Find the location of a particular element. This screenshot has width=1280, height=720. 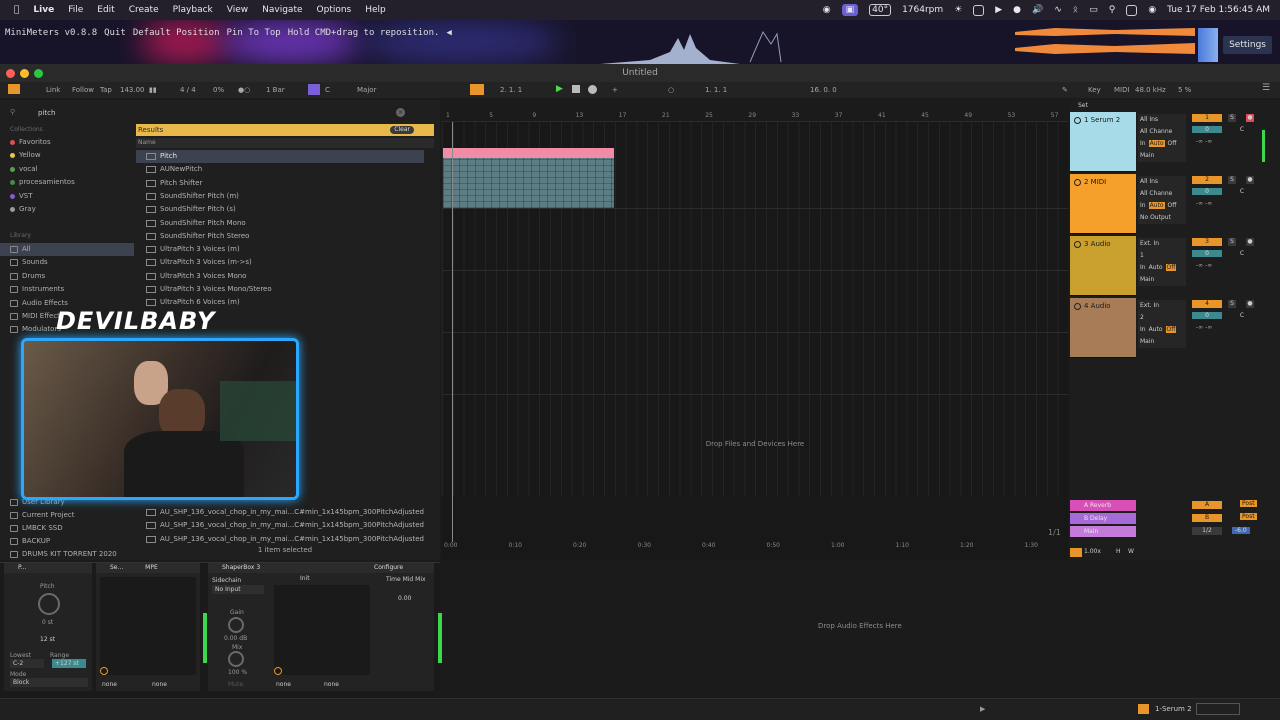

control-center-icon is located at coordinates (1132, 10).